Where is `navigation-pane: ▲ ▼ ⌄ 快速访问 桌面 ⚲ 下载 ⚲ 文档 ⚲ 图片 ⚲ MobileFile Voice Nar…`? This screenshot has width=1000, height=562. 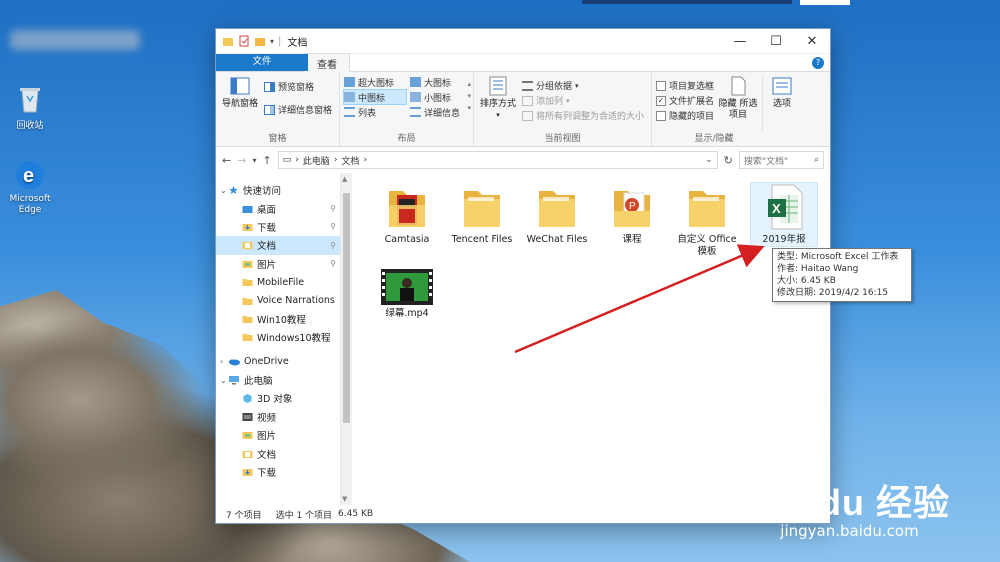
navigation-pane: ▲ ▼ ⌄ 快速访问 桌面 ⚲ 下载 ⚲ 文档 ⚲ 图片 ⚲ MobileFile Voice Nar… is located at coordinates (284, 339).